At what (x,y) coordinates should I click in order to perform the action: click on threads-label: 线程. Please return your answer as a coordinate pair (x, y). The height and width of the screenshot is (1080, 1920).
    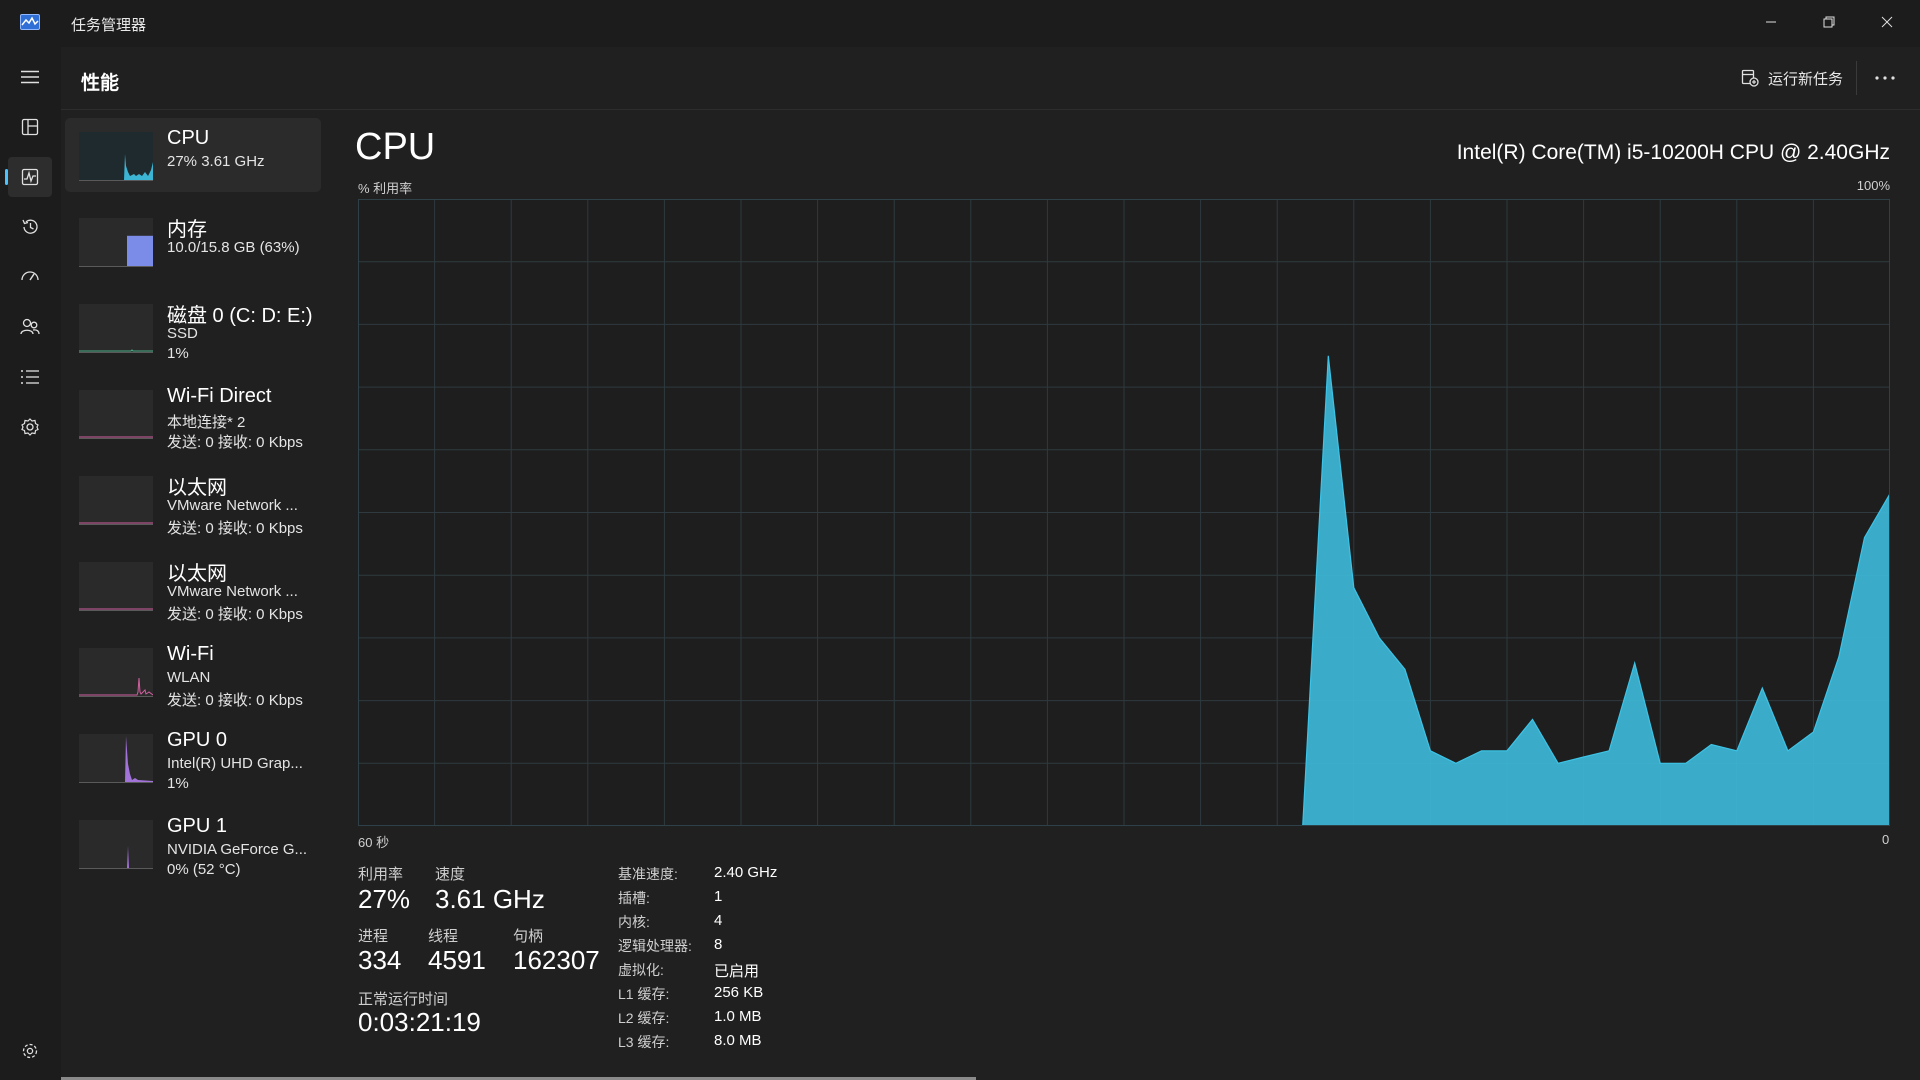
    Looking at the image, I should click on (443, 936).